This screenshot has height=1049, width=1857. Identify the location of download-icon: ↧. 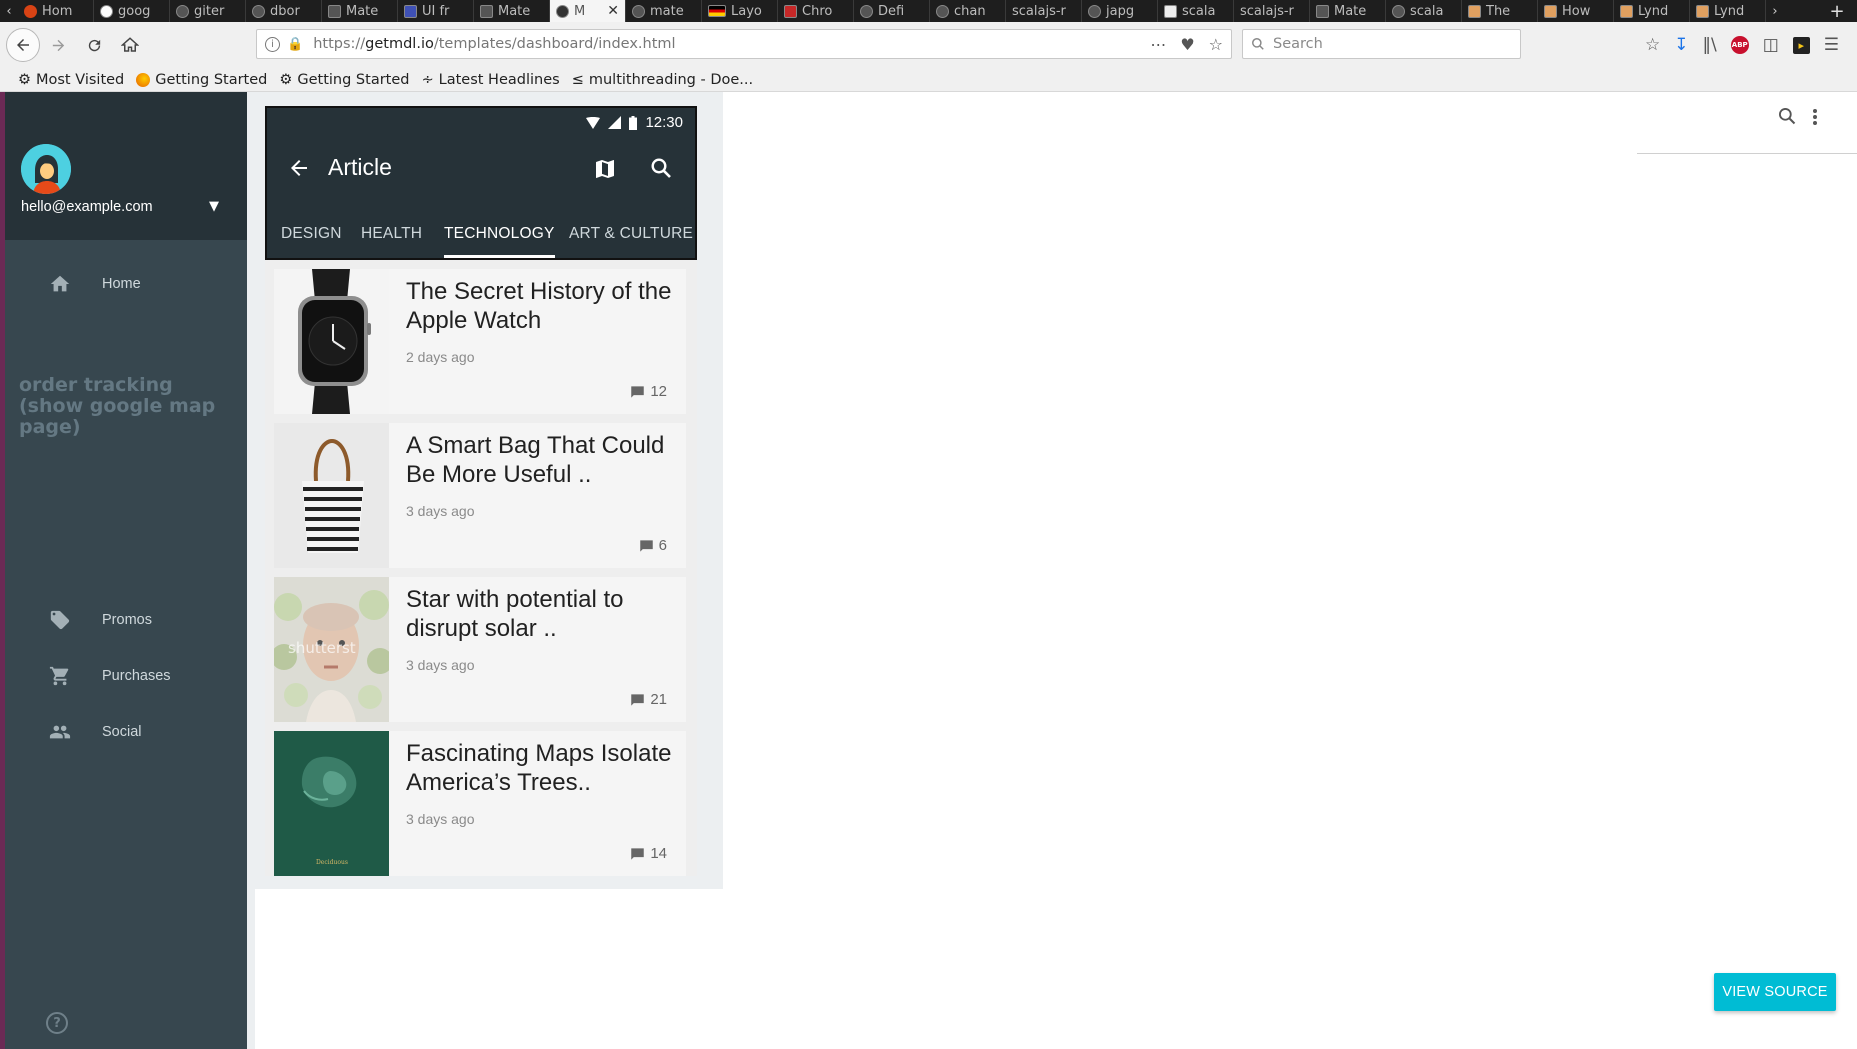
(1681, 45).